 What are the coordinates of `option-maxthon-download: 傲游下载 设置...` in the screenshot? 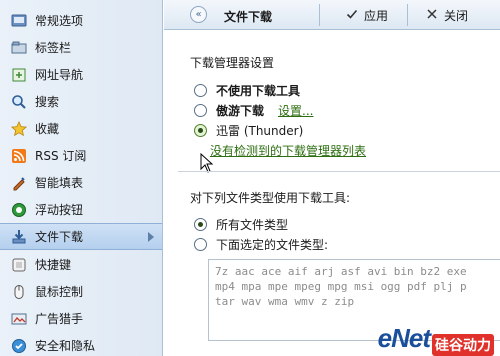 It's located at (253, 110).